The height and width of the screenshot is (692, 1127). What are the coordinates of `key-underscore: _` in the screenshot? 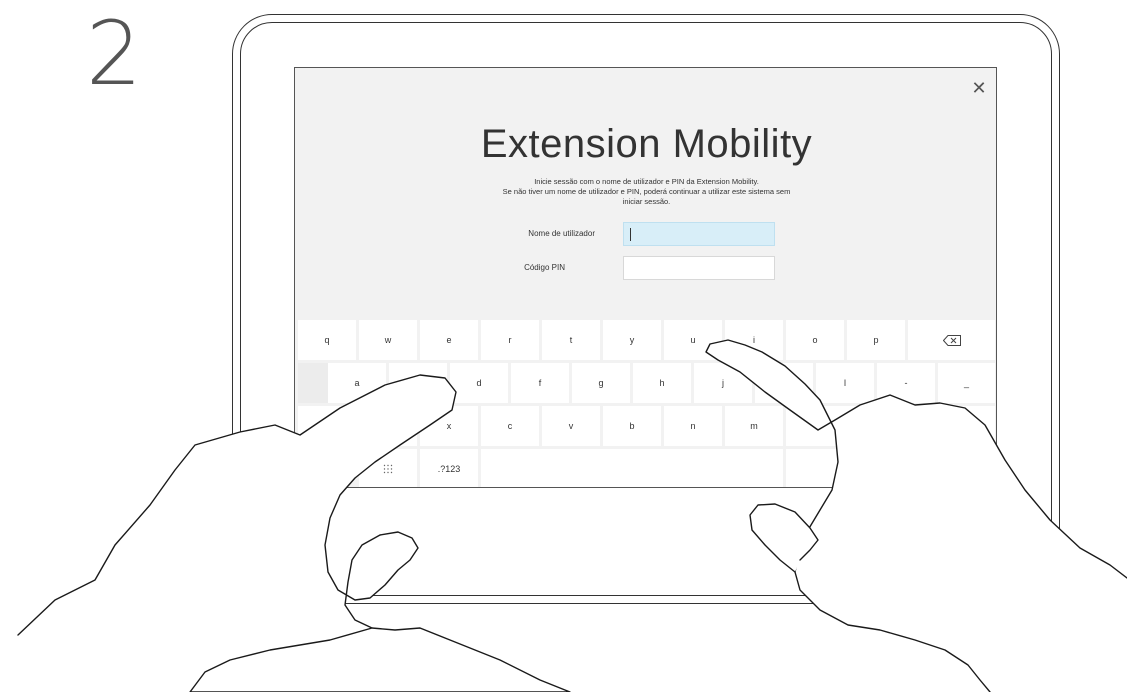 It's located at (966, 383).